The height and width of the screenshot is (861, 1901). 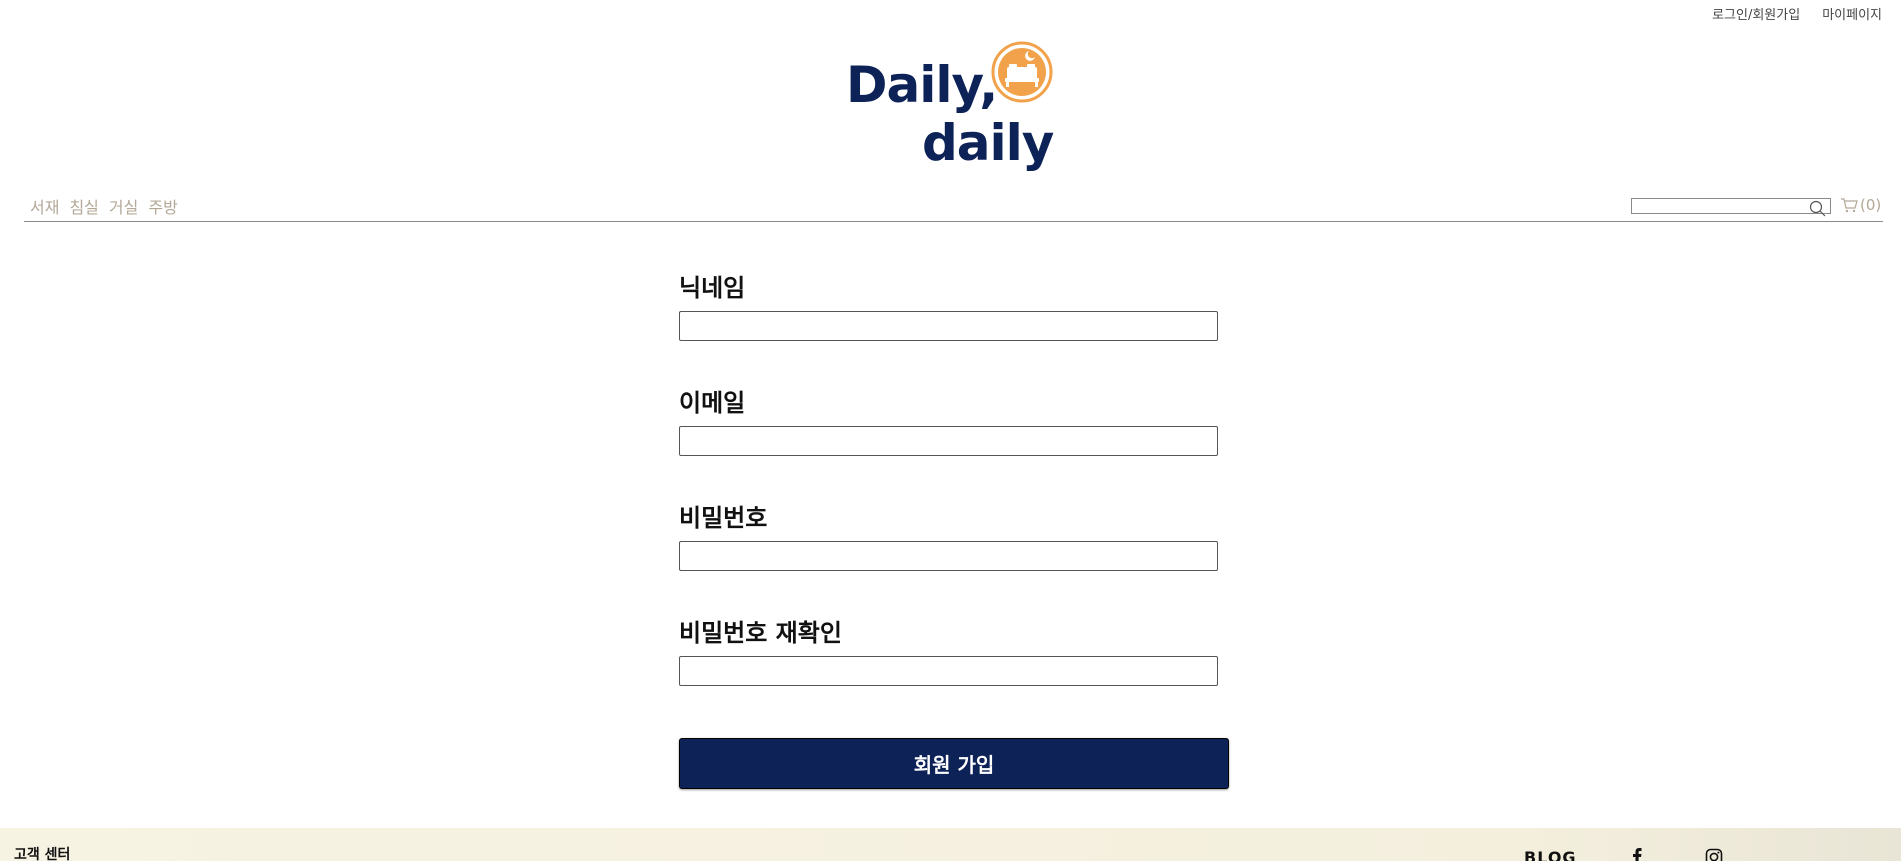 What do you see at coordinates (1818, 209) in the screenshot?
I see `search-icon` at bounding box center [1818, 209].